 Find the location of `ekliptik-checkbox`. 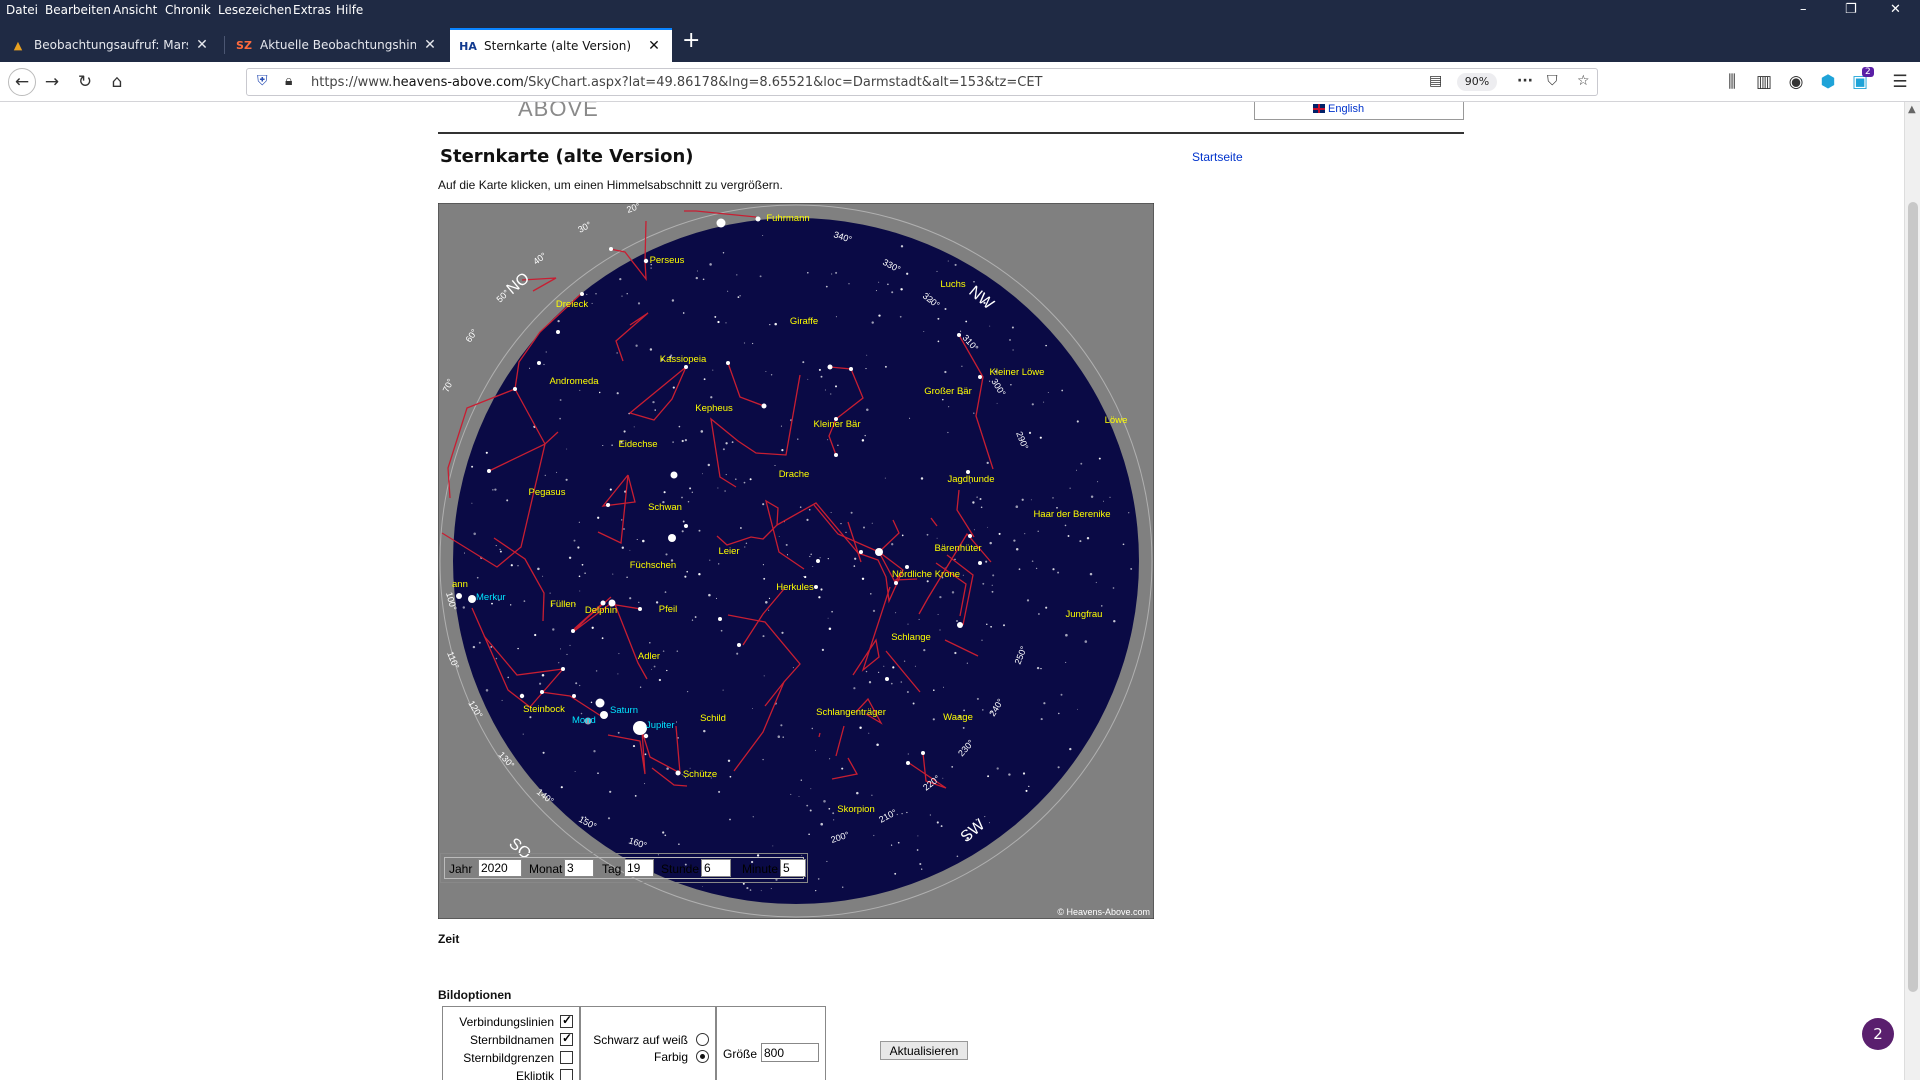

ekliptik-checkbox is located at coordinates (566, 1074).